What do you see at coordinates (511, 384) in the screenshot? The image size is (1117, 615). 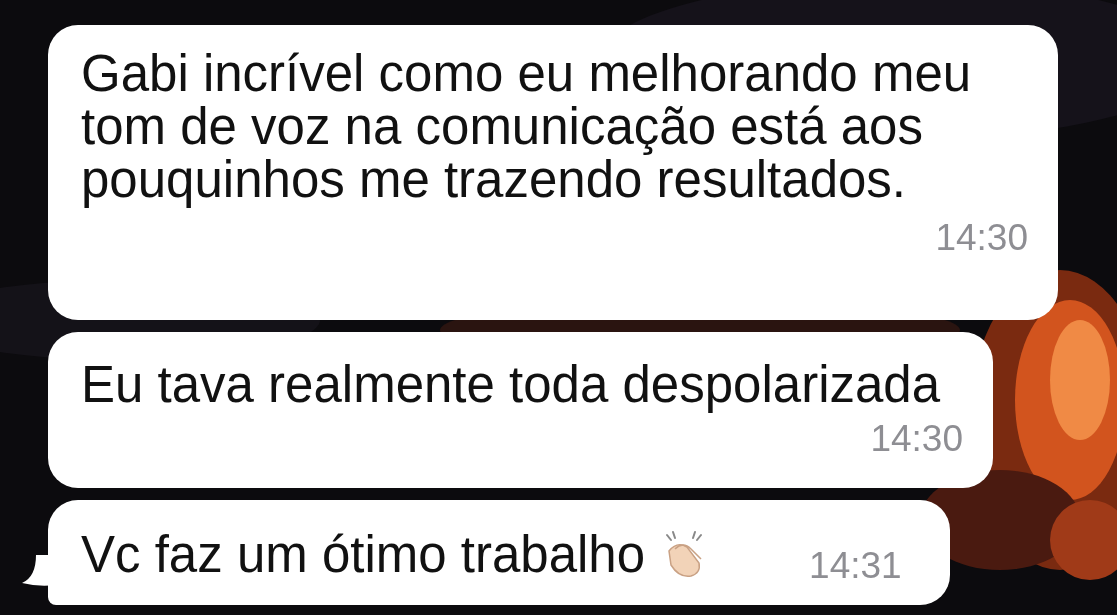 I see `message-text: Eu tava realmente toda despolarizada` at bounding box center [511, 384].